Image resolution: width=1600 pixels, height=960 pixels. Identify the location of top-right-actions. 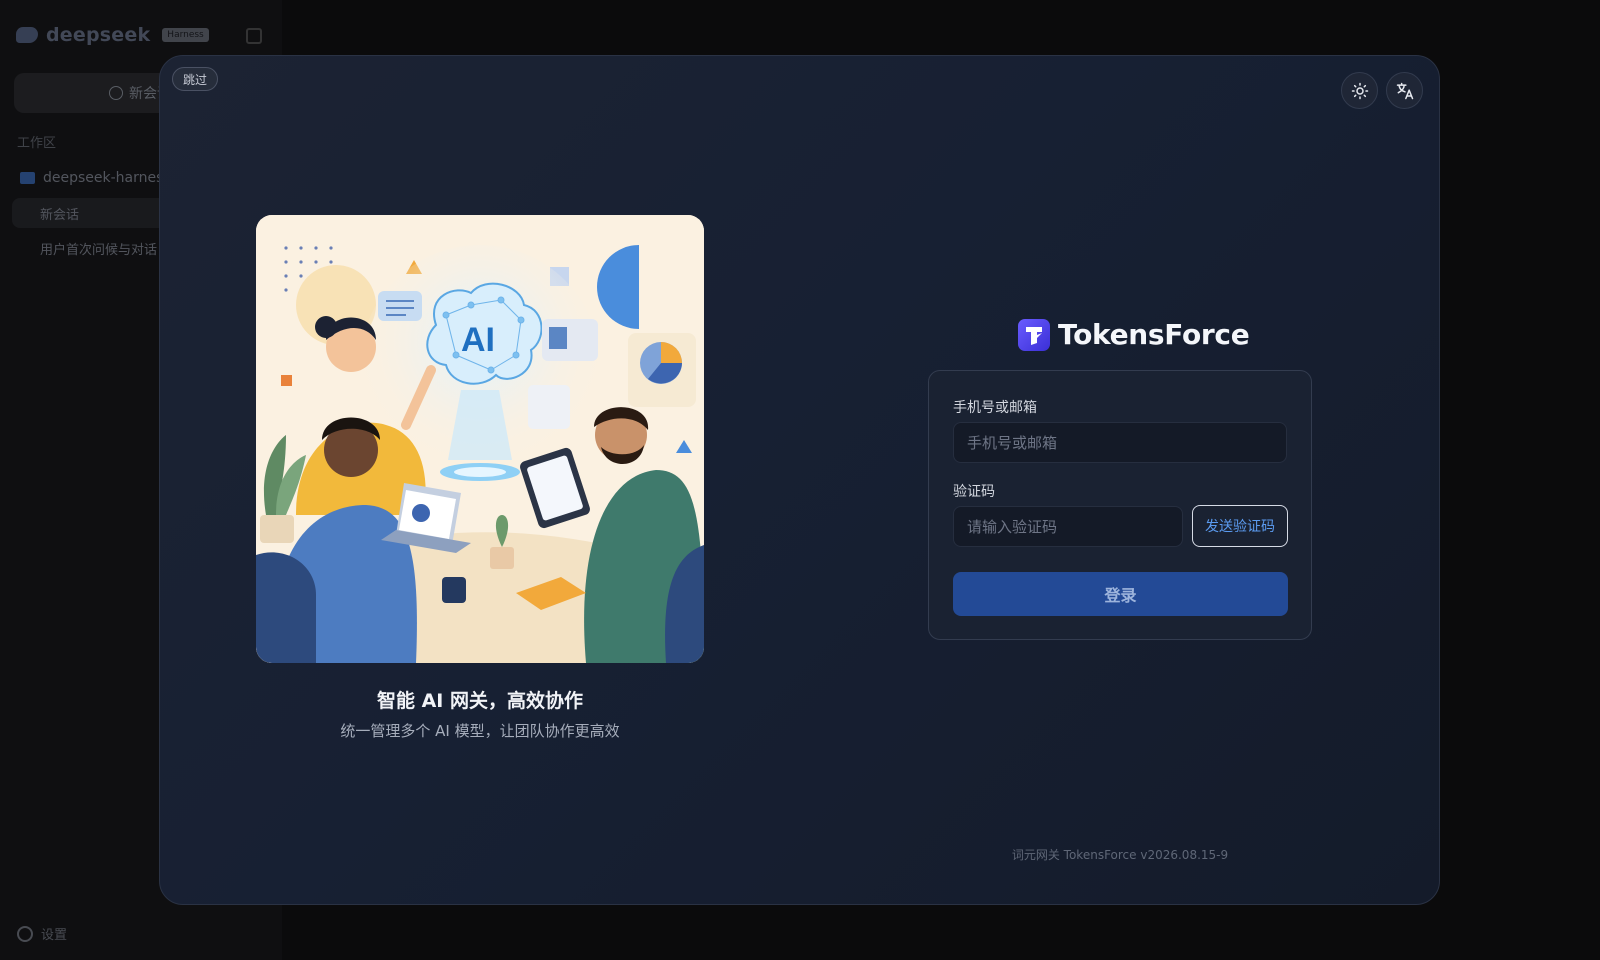
(1382, 90).